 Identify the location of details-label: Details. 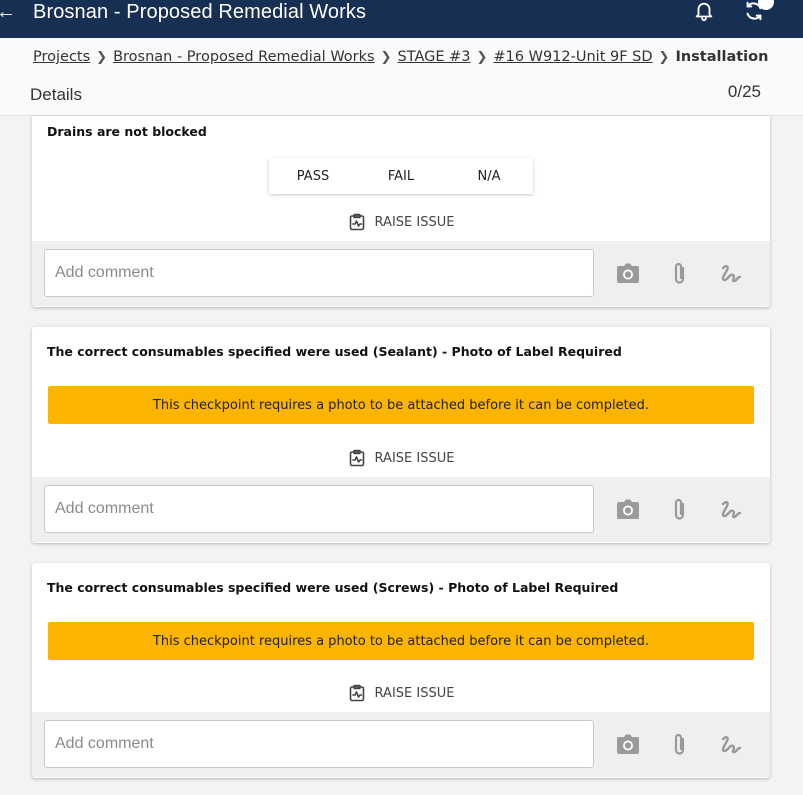
(56, 94).